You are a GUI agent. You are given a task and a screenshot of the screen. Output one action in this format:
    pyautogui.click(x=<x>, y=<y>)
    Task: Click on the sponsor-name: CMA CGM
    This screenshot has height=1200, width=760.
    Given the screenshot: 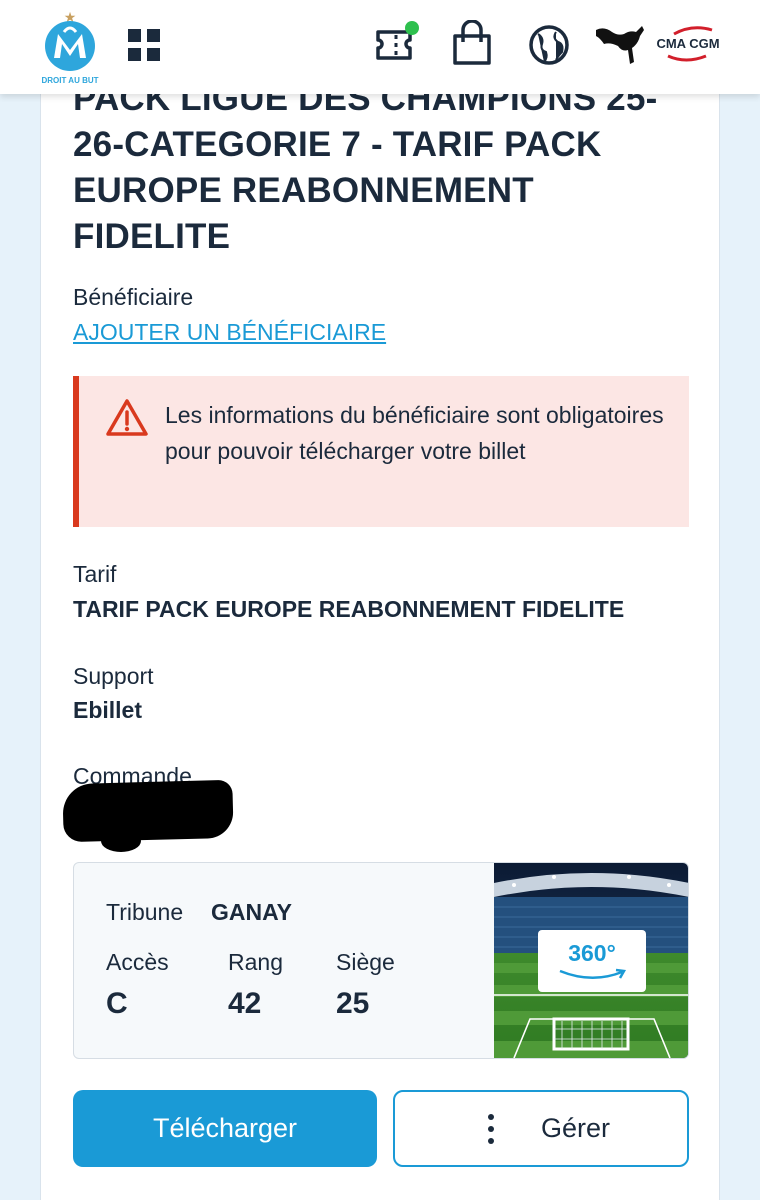 What is the action you would take?
    pyautogui.click(x=687, y=43)
    